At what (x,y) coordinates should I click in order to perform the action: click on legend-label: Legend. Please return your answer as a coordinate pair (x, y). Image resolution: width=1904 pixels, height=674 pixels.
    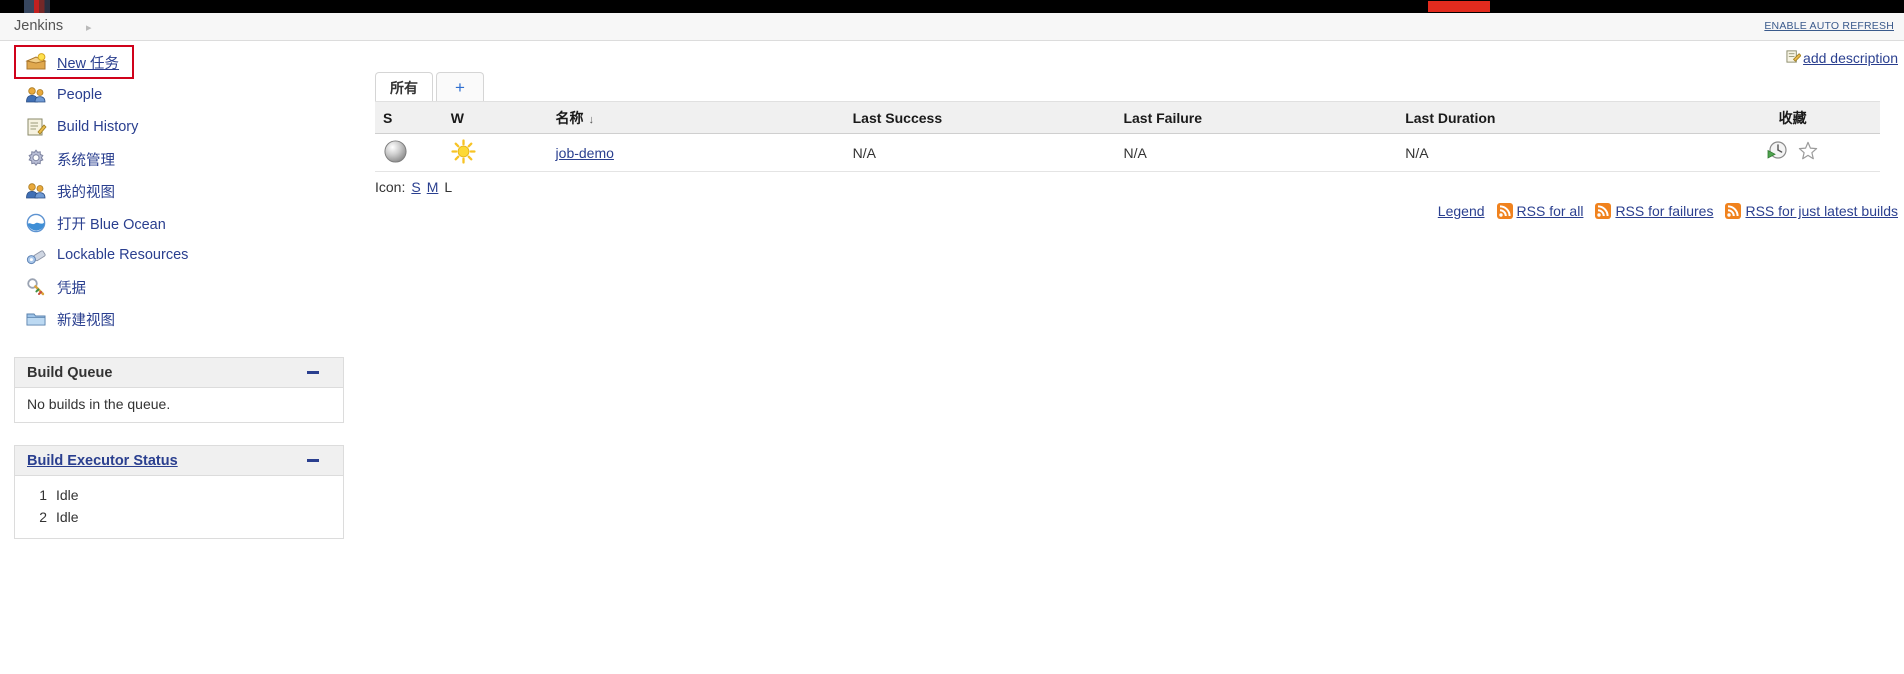
    Looking at the image, I should click on (1461, 211).